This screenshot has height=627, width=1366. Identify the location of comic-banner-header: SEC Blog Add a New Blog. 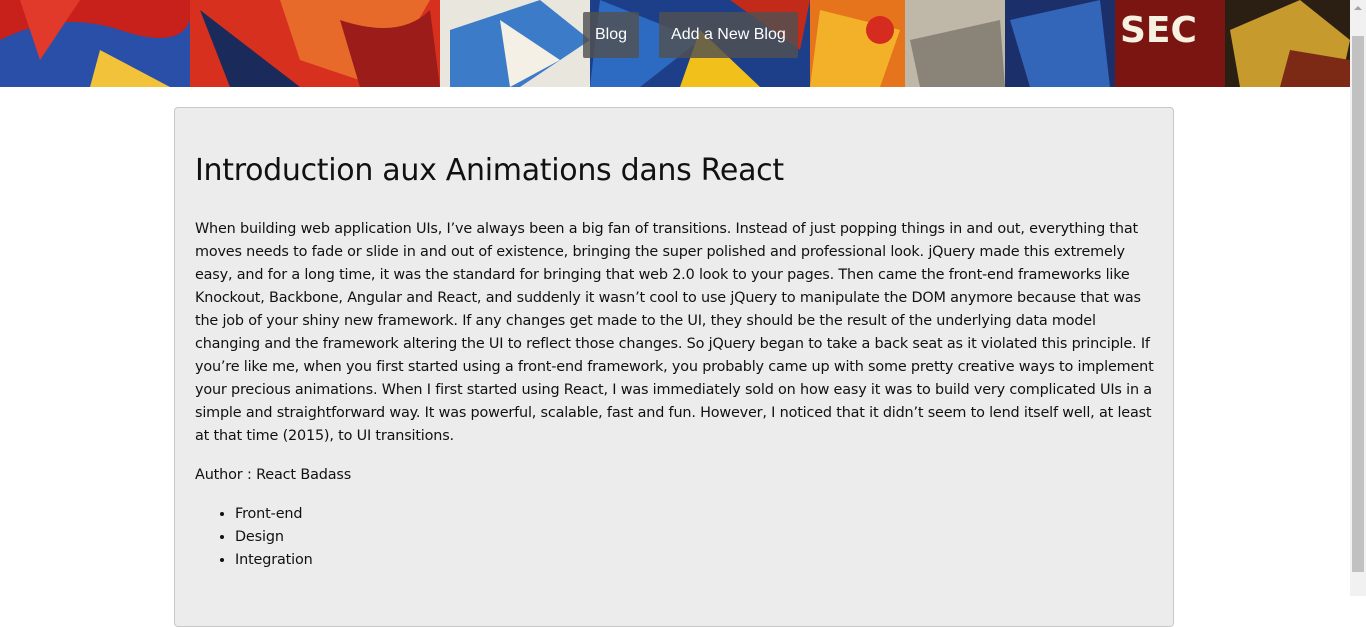
(675, 43).